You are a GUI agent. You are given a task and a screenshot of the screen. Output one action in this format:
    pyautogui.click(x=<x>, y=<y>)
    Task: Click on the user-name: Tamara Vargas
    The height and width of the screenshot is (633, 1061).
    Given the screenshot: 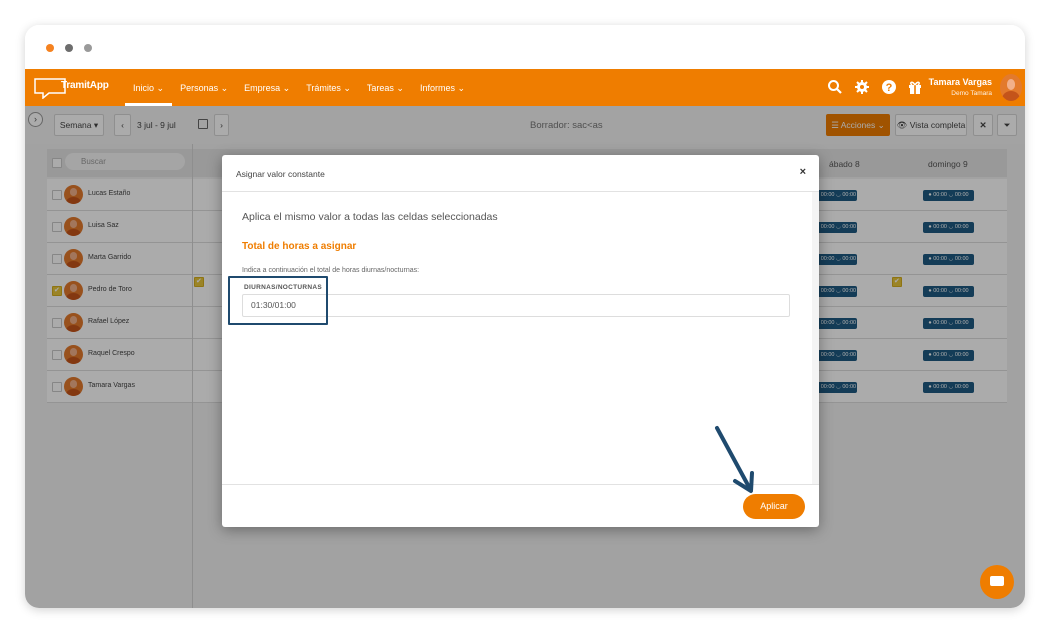 What is the action you would take?
    pyautogui.click(x=960, y=82)
    